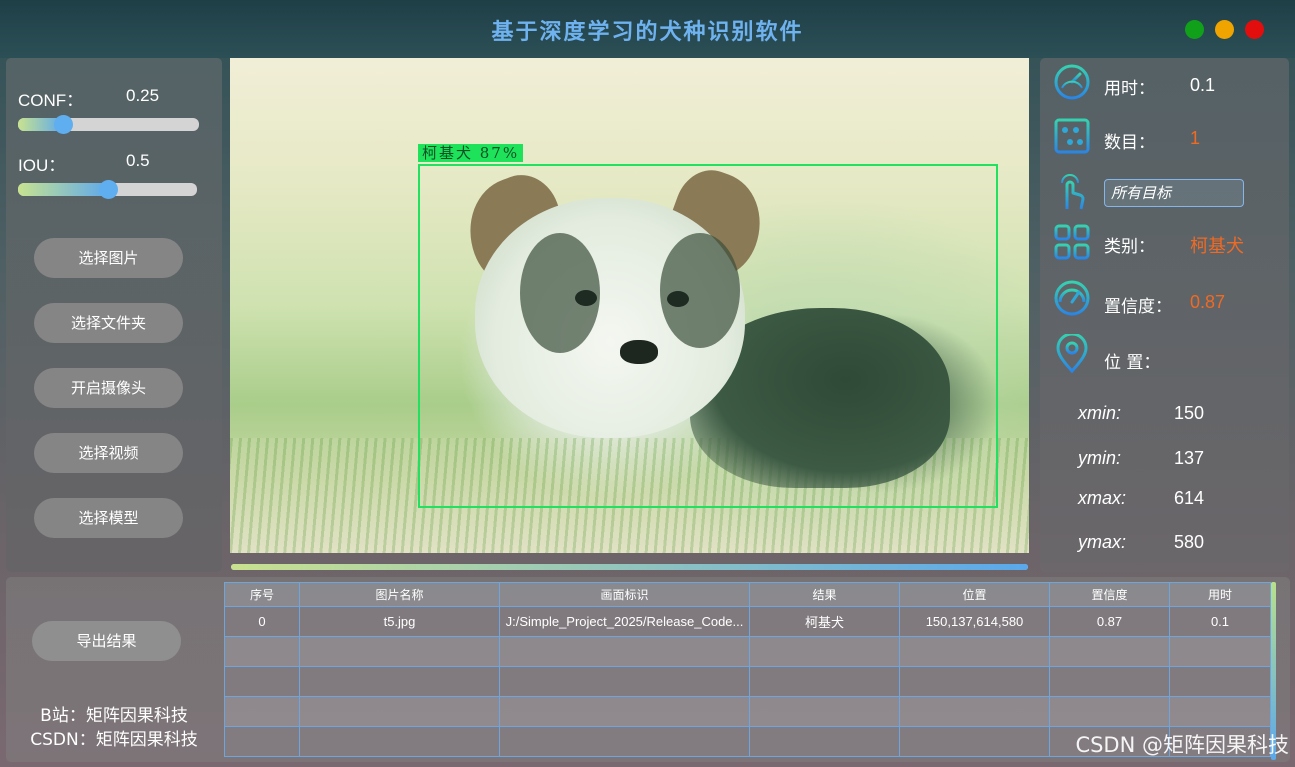 The image size is (1295, 767). What do you see at coordinates (1138, 307) in the screenshot?
I see `confidence-label: 置信度：` at bounding box center [1138, 307].